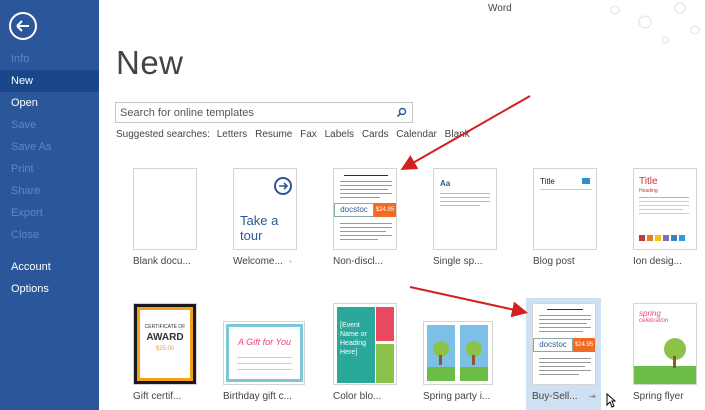  What do you see at coordinates (385, 324) in the screenshot?
I see `pink-block` at bounding box center [385, 324].